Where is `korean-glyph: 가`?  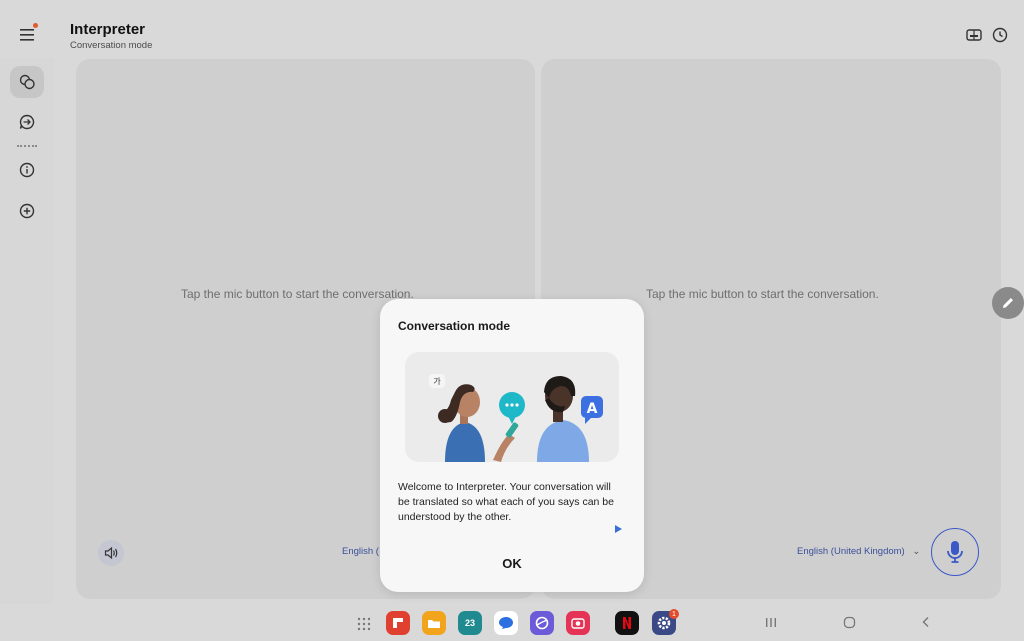 korean-glyph: 가 is located at coordinates (437, 381).